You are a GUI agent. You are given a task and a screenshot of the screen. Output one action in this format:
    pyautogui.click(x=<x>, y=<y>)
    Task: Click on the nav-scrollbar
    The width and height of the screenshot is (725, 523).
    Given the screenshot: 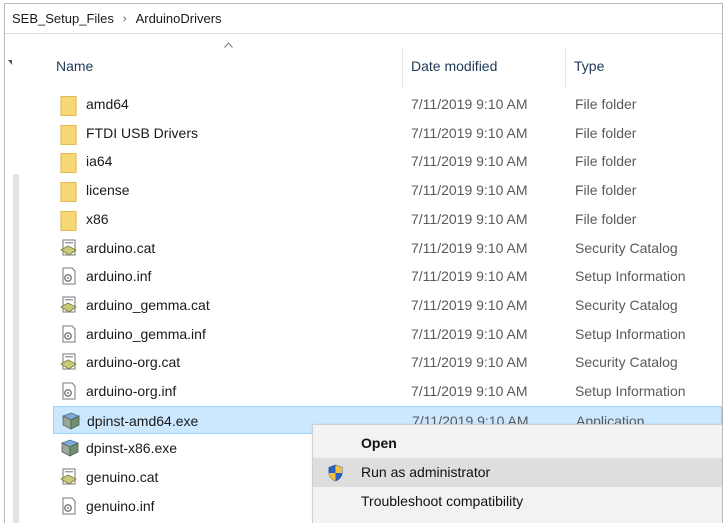 What is the action you would take?
    pyautogui.click(x=16, y=348)
    